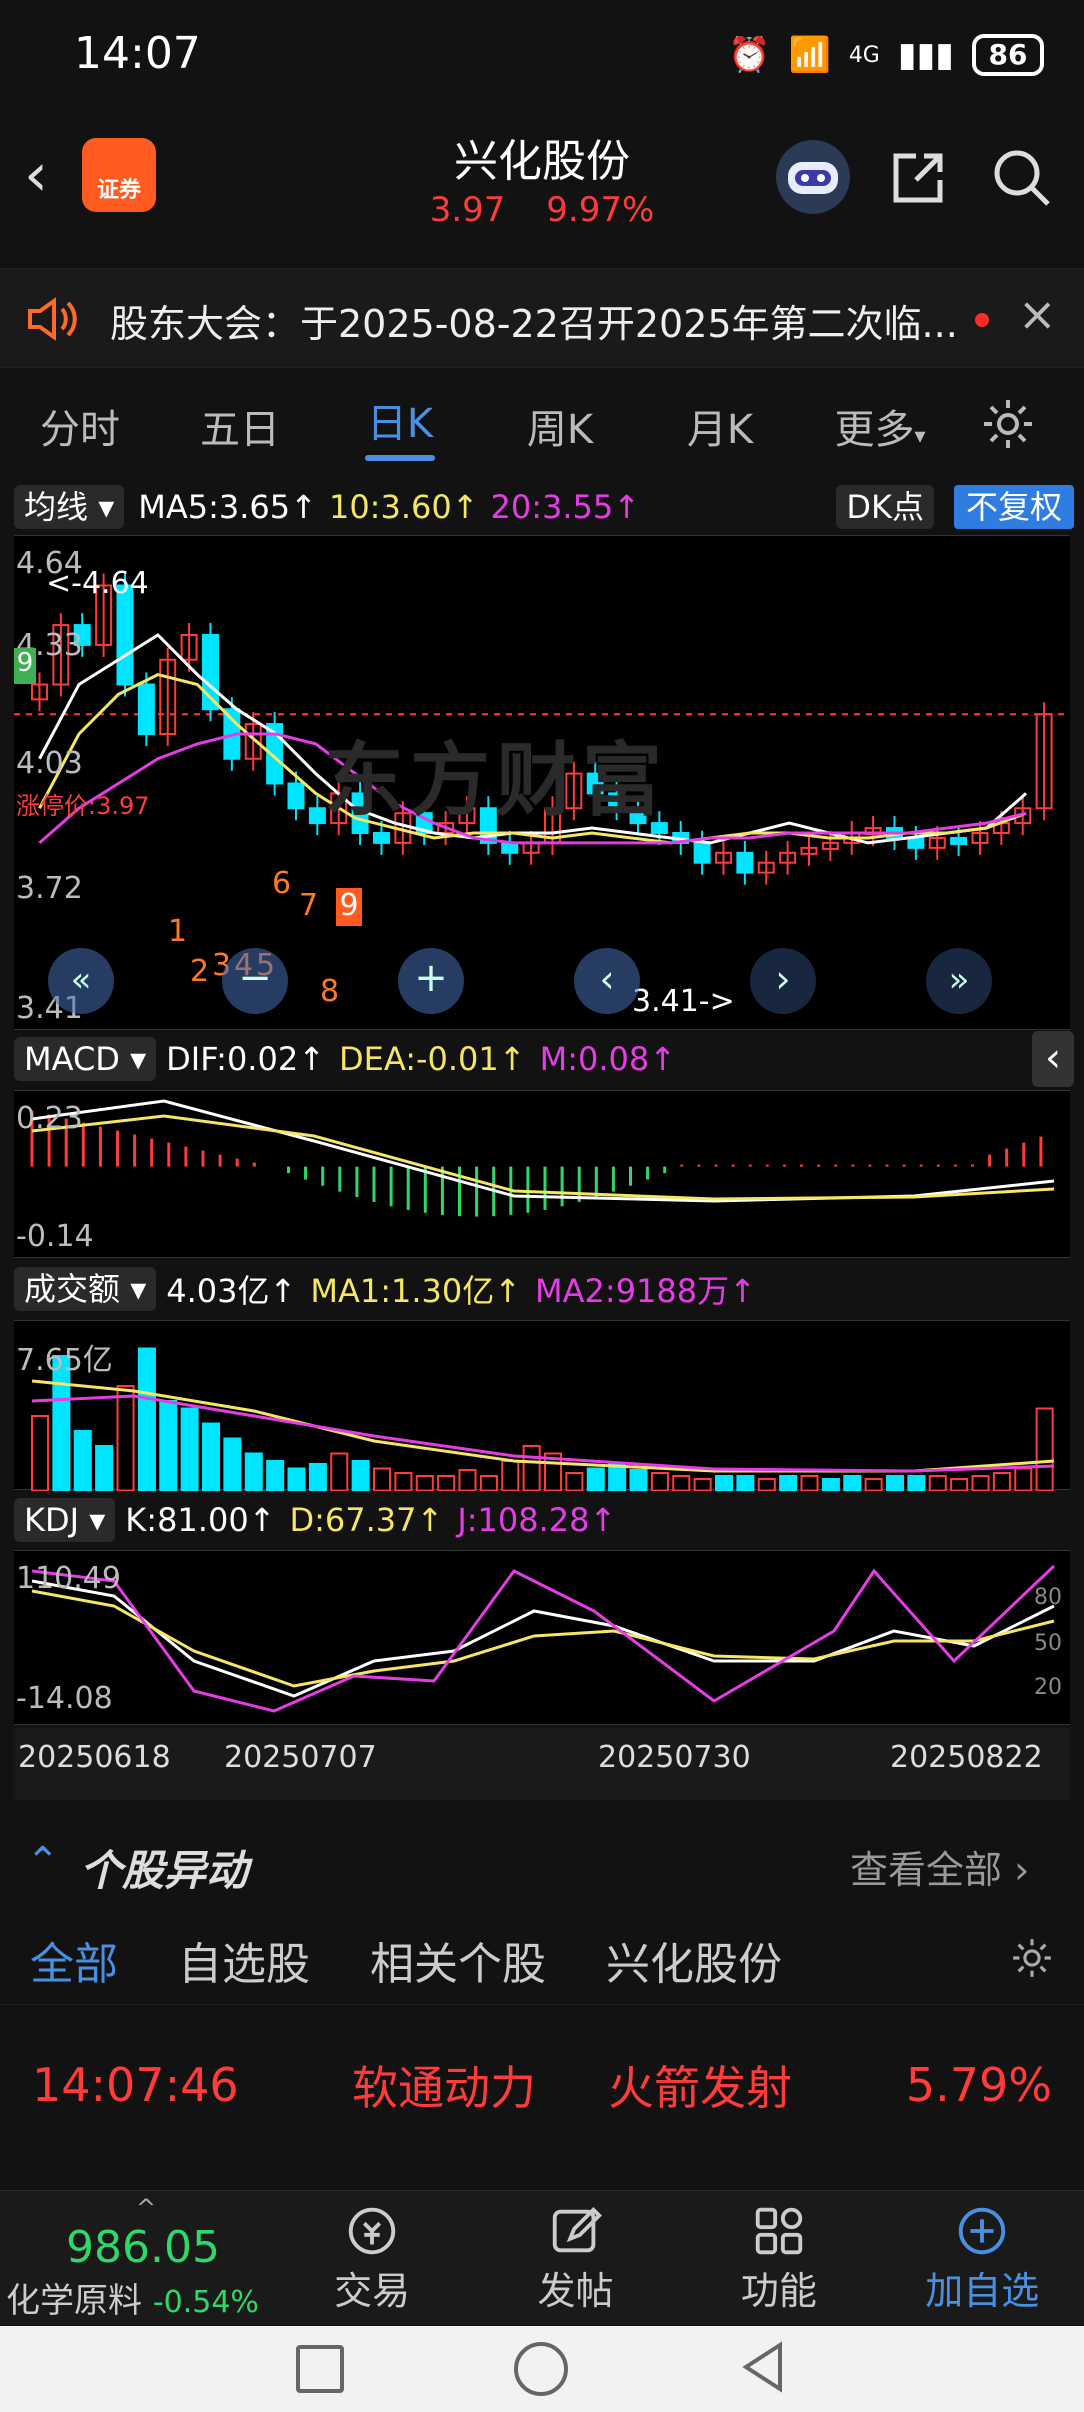  Describe the element at coordinates (537, 1520) in the screenshot. I see `kdj-j: J:108.28↑` at that location.